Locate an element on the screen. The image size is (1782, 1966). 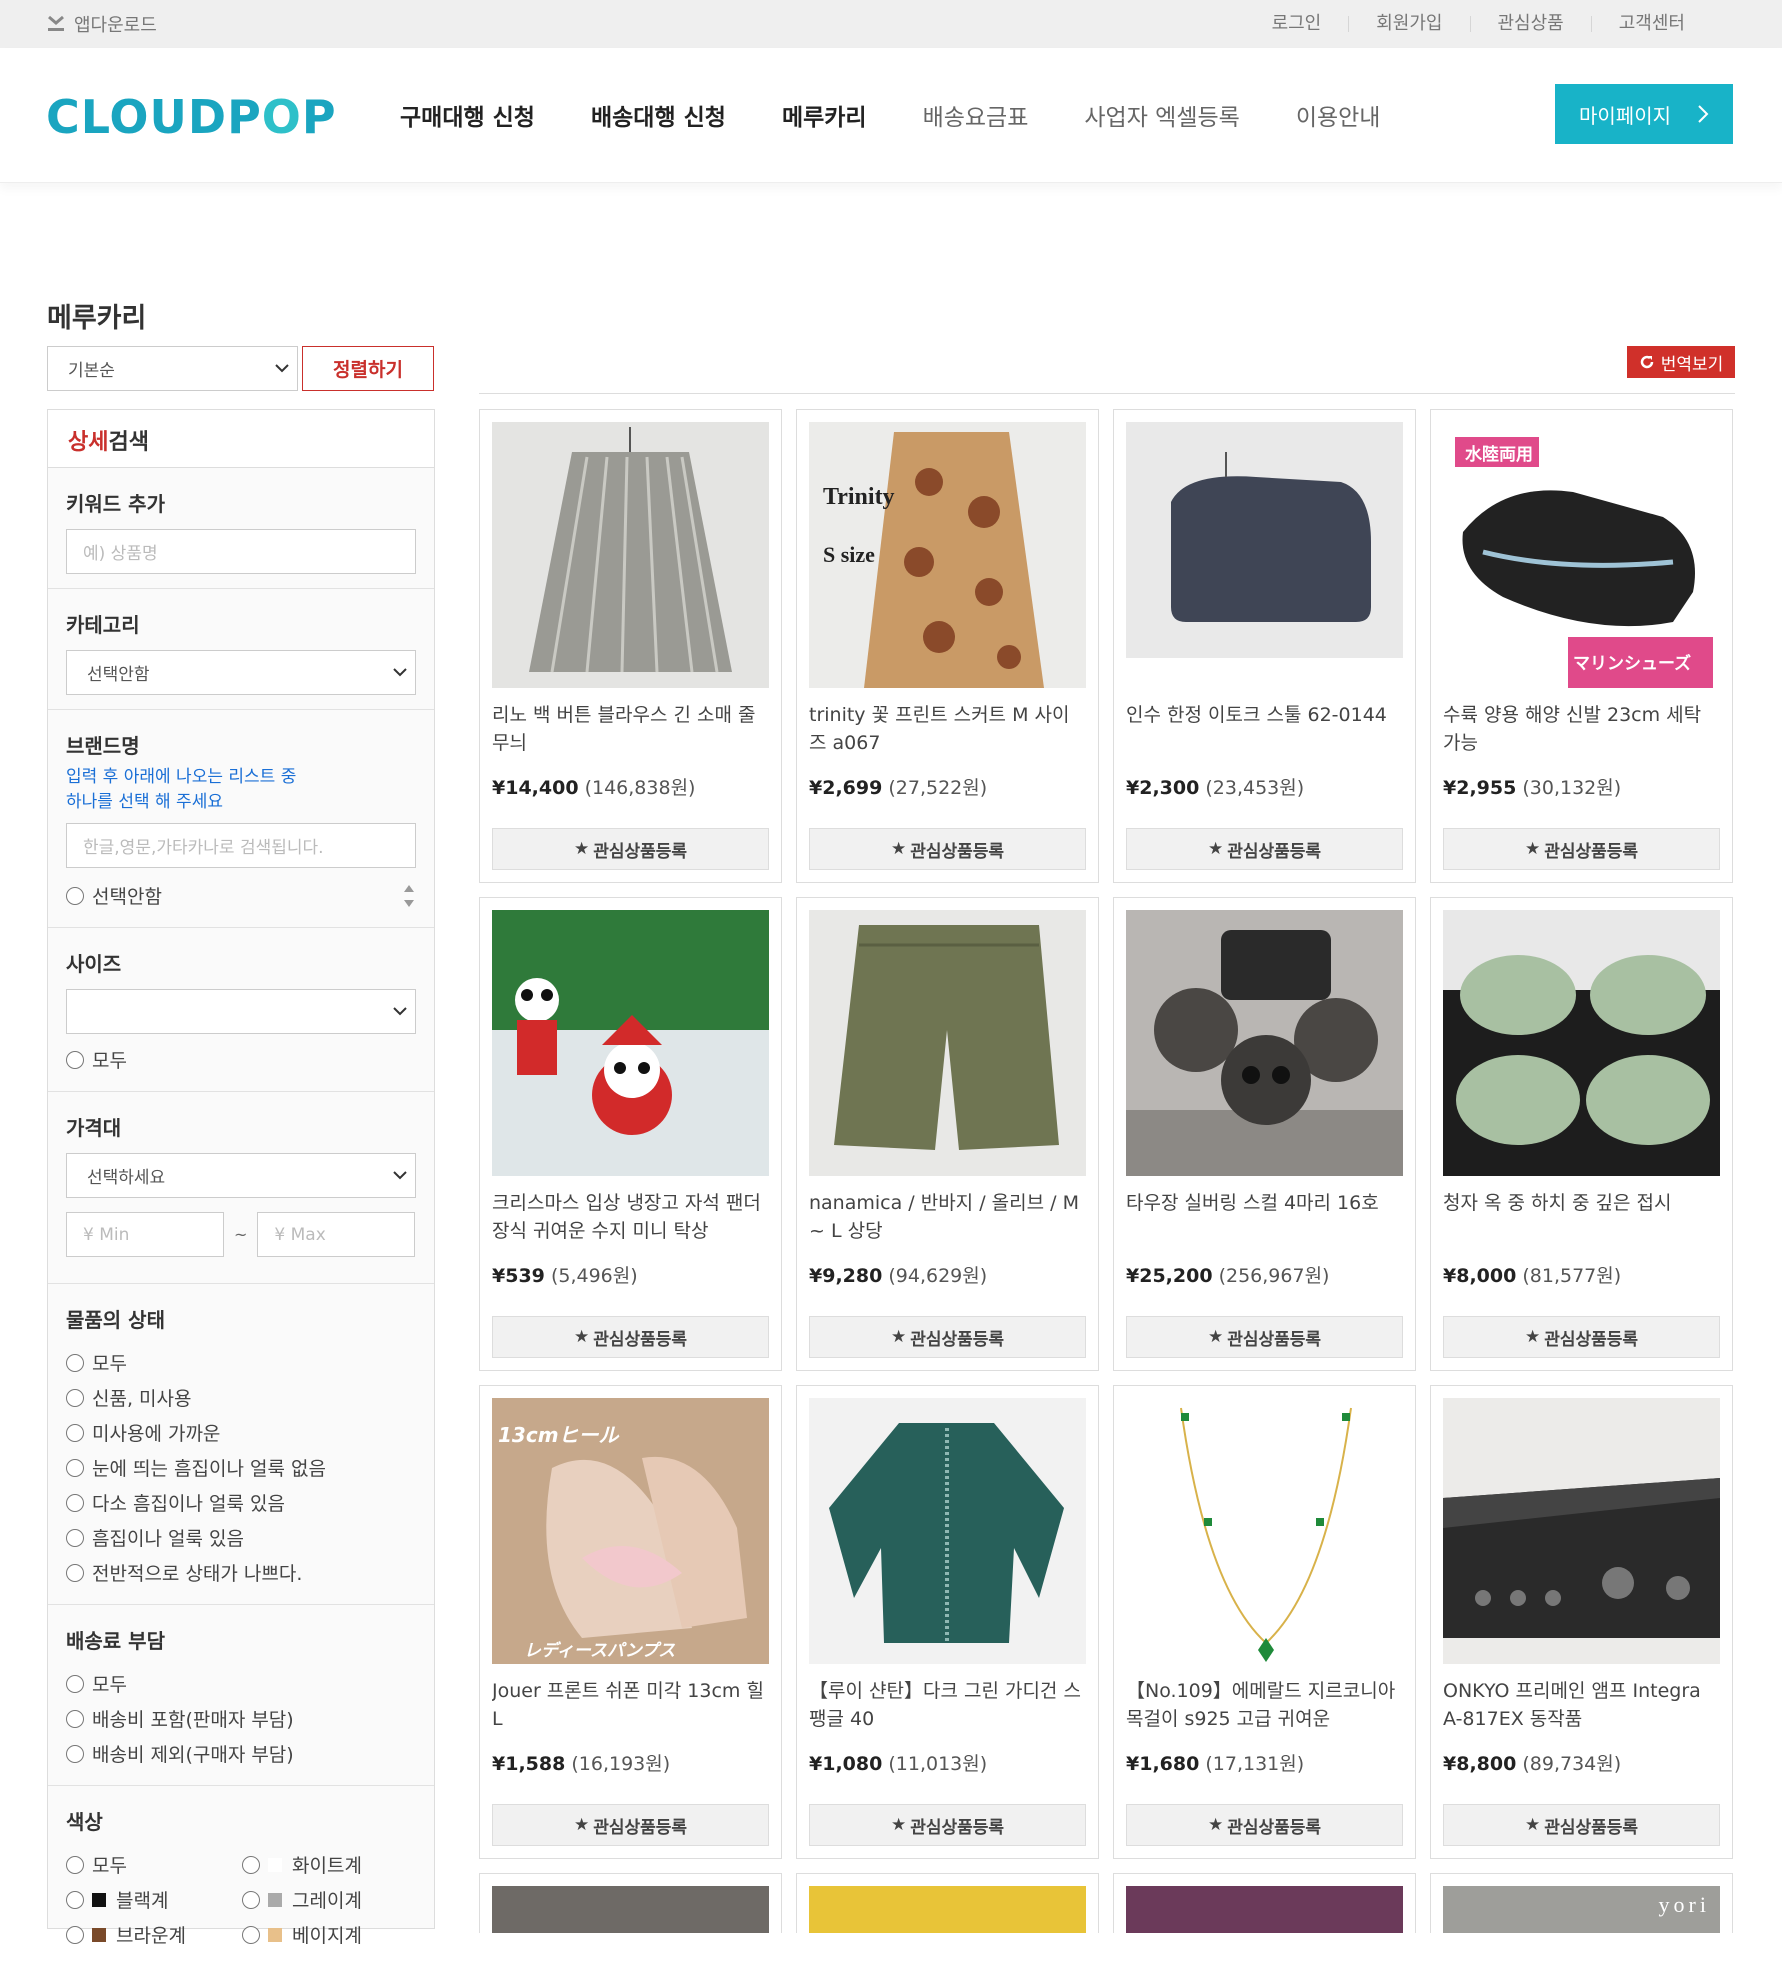
nav-guide: 이용안내 is located at coordinates (1338, 115).